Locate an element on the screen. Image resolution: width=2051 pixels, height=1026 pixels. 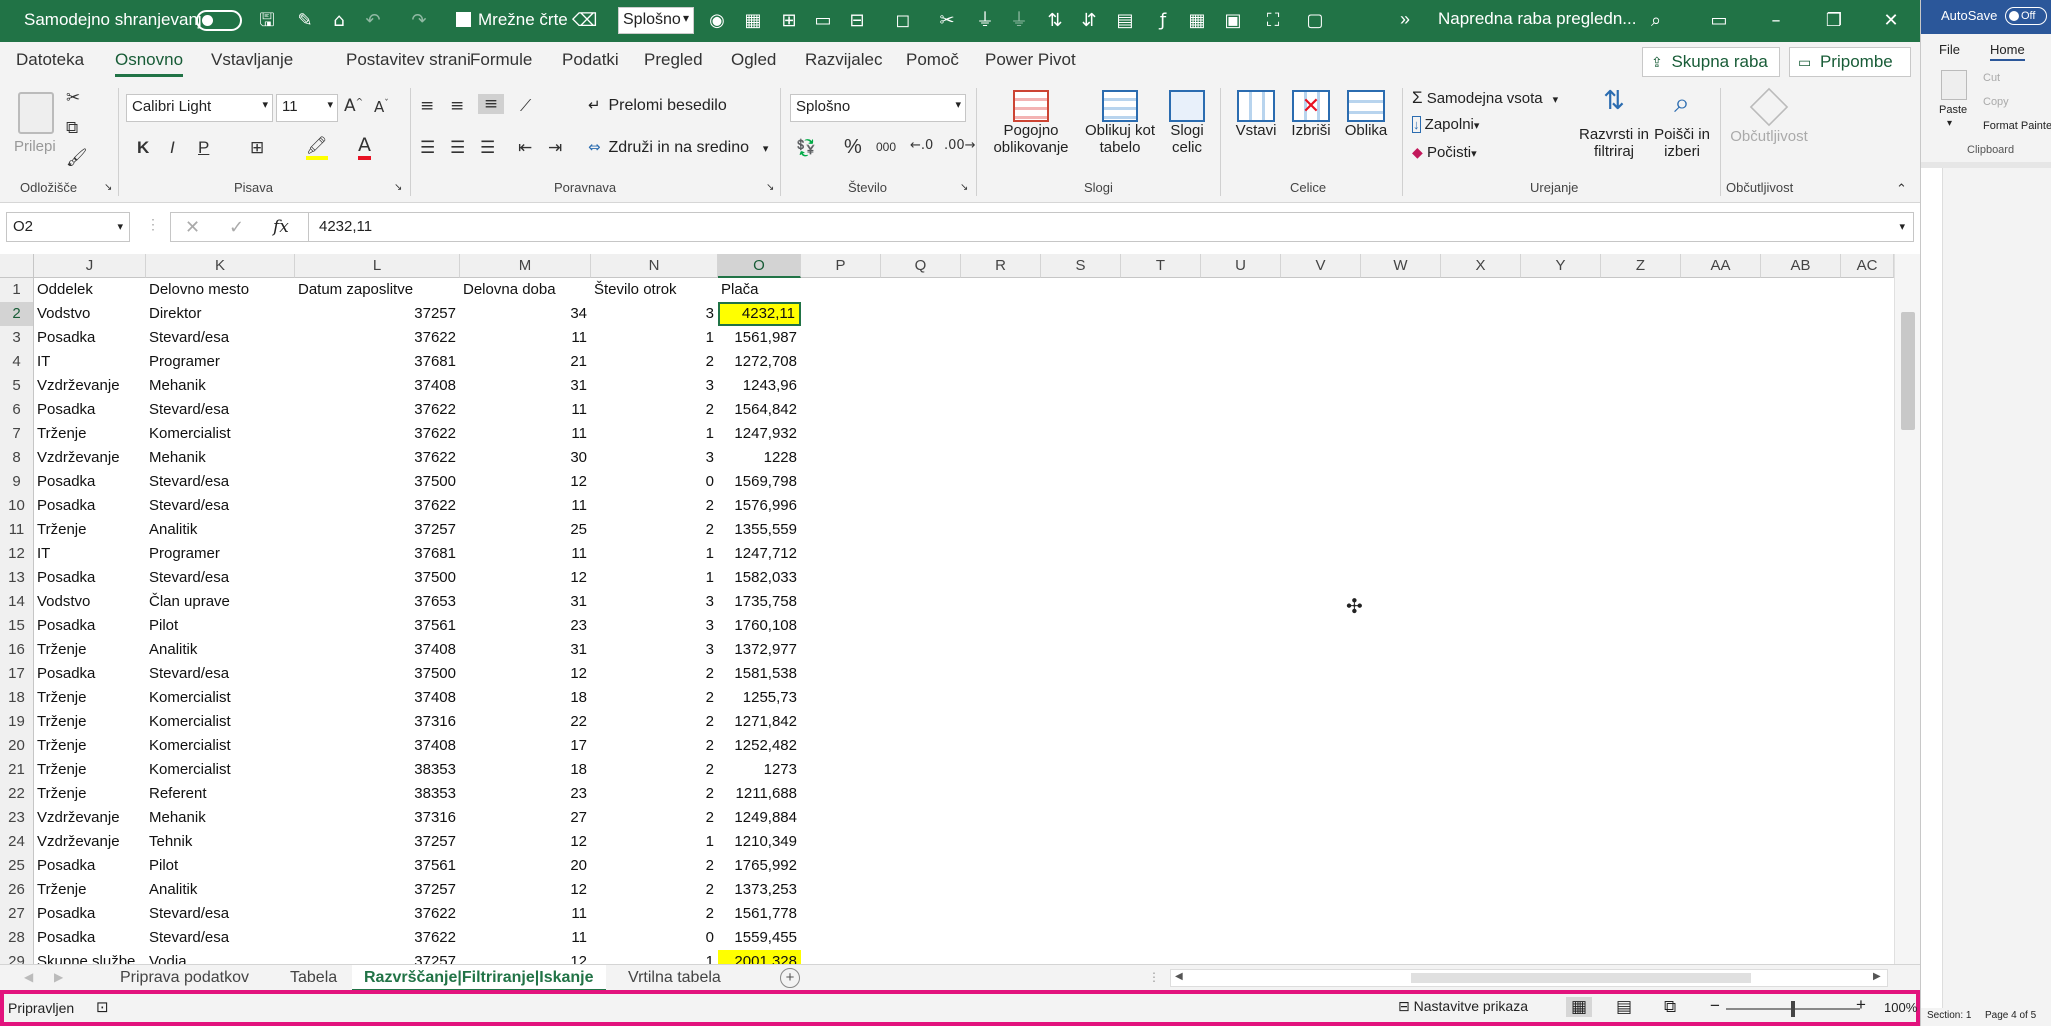
autosave-toggle is located at coordinates (219, 20).